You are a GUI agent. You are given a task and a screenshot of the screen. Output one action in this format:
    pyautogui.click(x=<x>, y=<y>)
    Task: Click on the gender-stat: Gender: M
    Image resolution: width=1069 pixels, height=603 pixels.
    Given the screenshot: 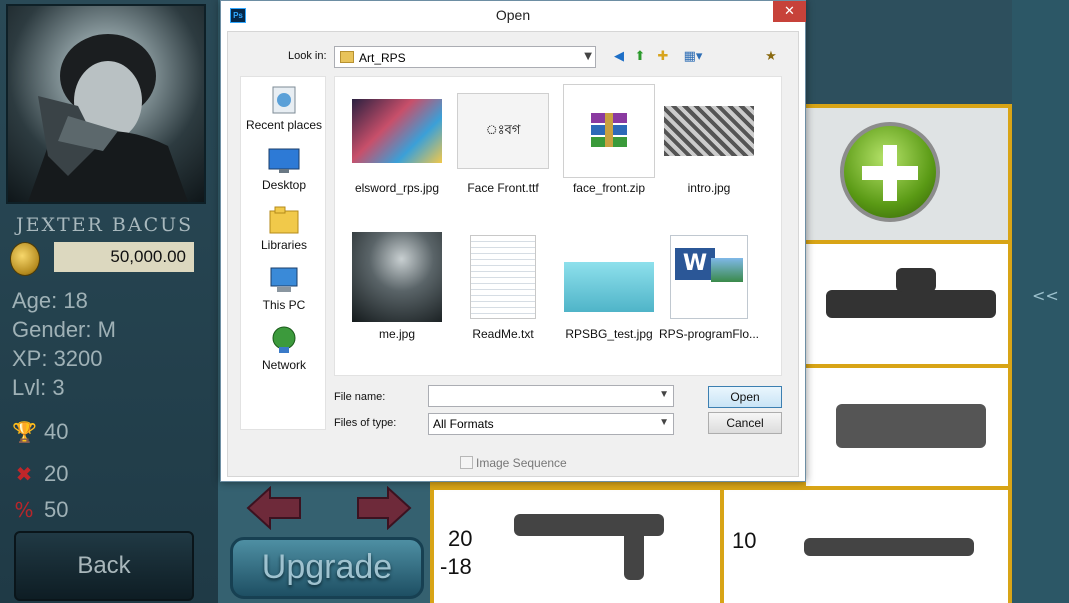 What is the action you would take?
    pyautogui.click(x=64, y=329)
    